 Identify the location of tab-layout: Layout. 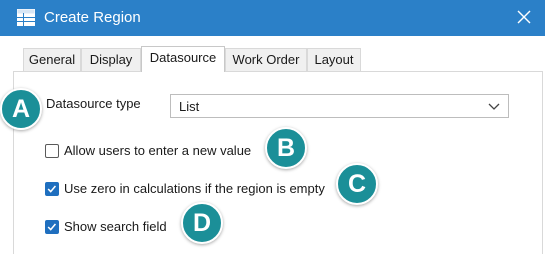
(334, 59).